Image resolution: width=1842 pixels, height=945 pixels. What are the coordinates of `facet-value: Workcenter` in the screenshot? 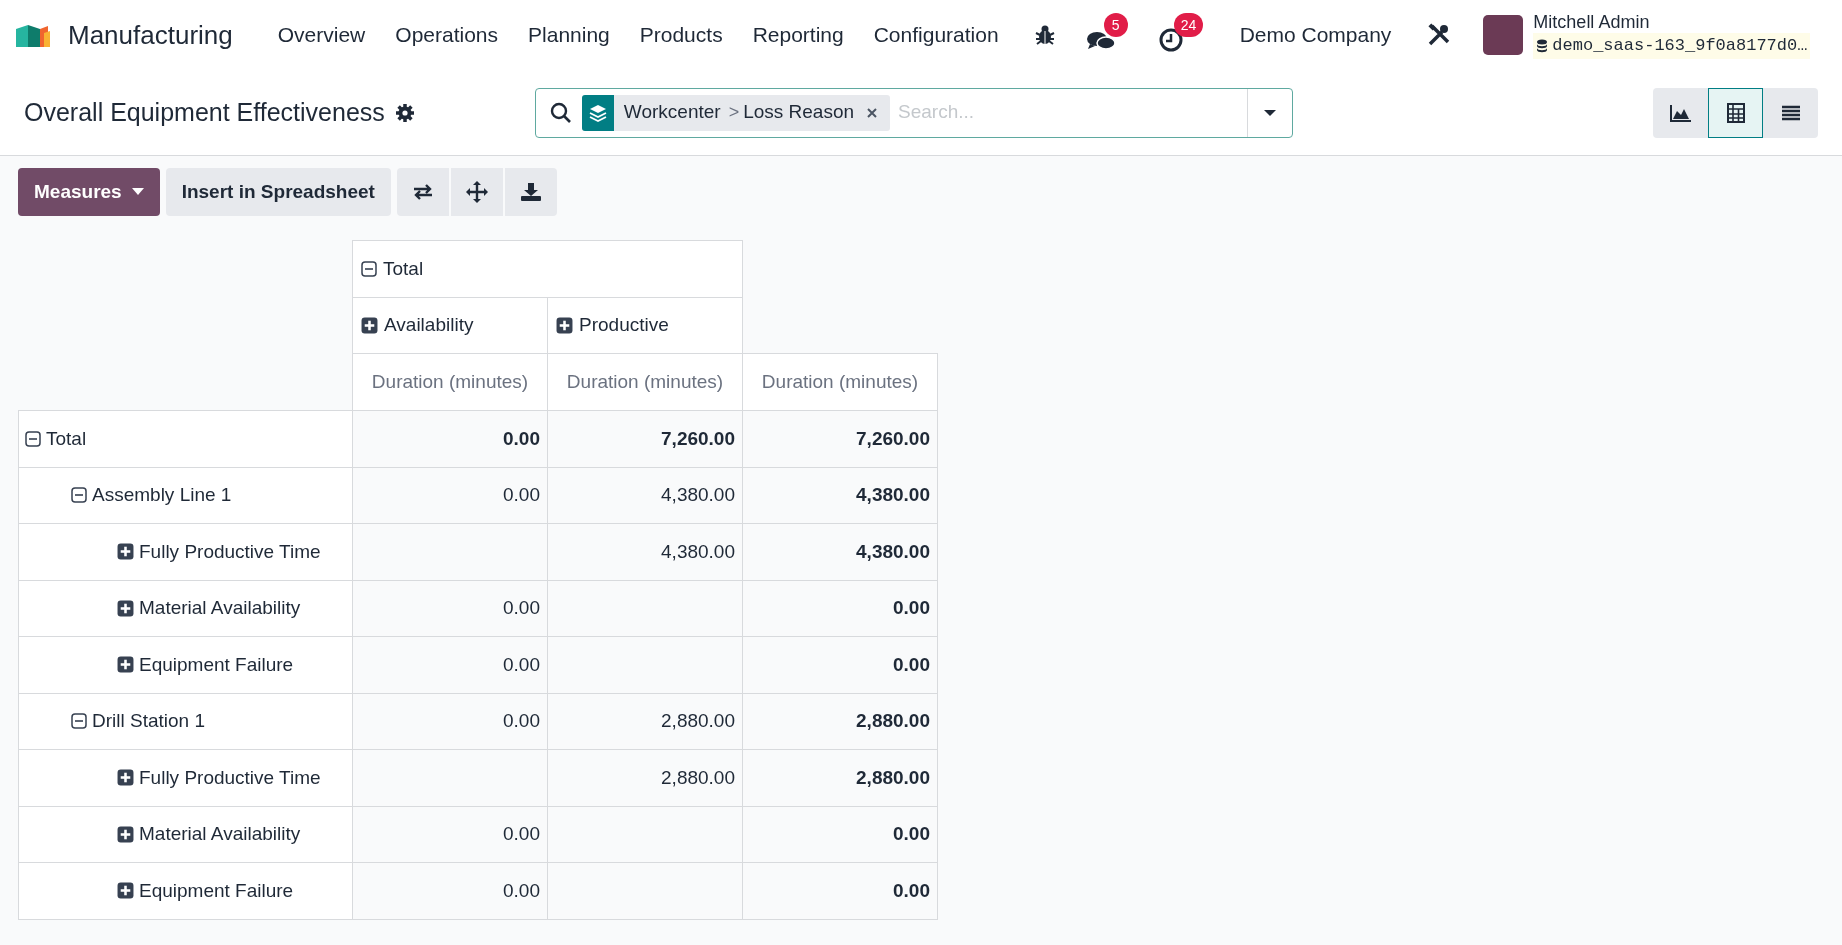 It's located at (672, 112).